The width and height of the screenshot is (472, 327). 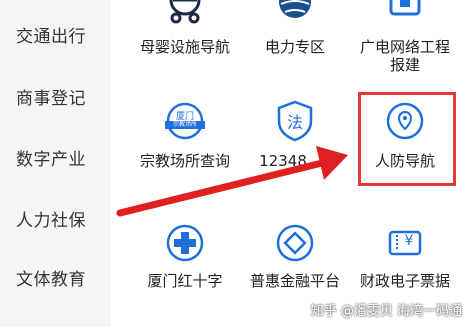 What do you see at coordinates (221, 188) in the screenshot?
I see `arrow-shaft` at bounding box center [221, 188].